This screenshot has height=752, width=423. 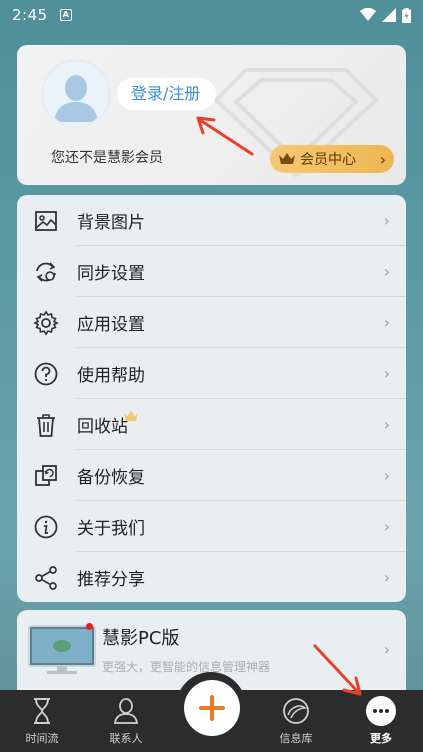 What do you see at coordinates (211, 15) in the screenshot?
I see `status-bar: 2:45 A` at bounding box center [211, 15].